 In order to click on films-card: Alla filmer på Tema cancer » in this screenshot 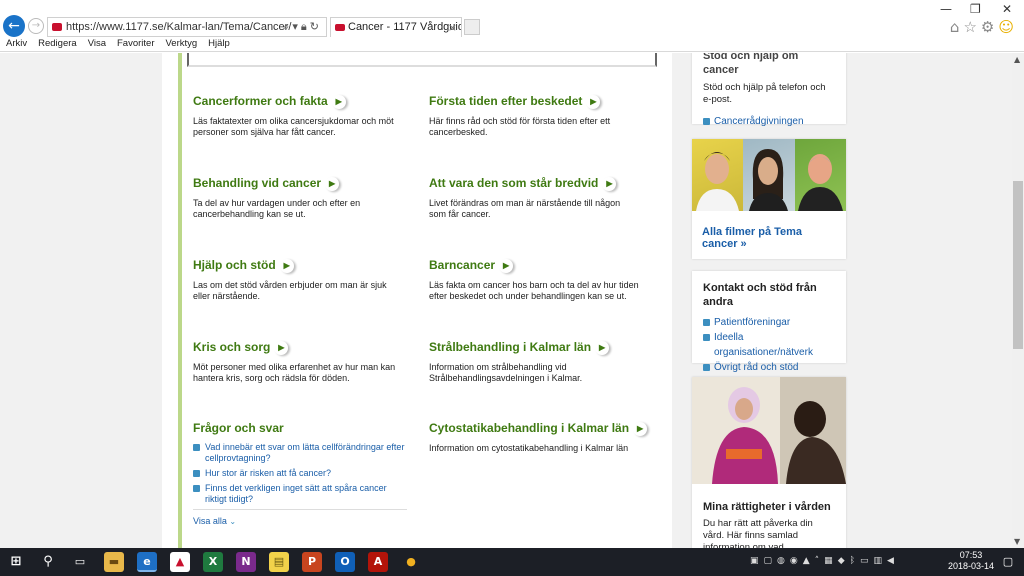, I will do `click(769, 199)`.